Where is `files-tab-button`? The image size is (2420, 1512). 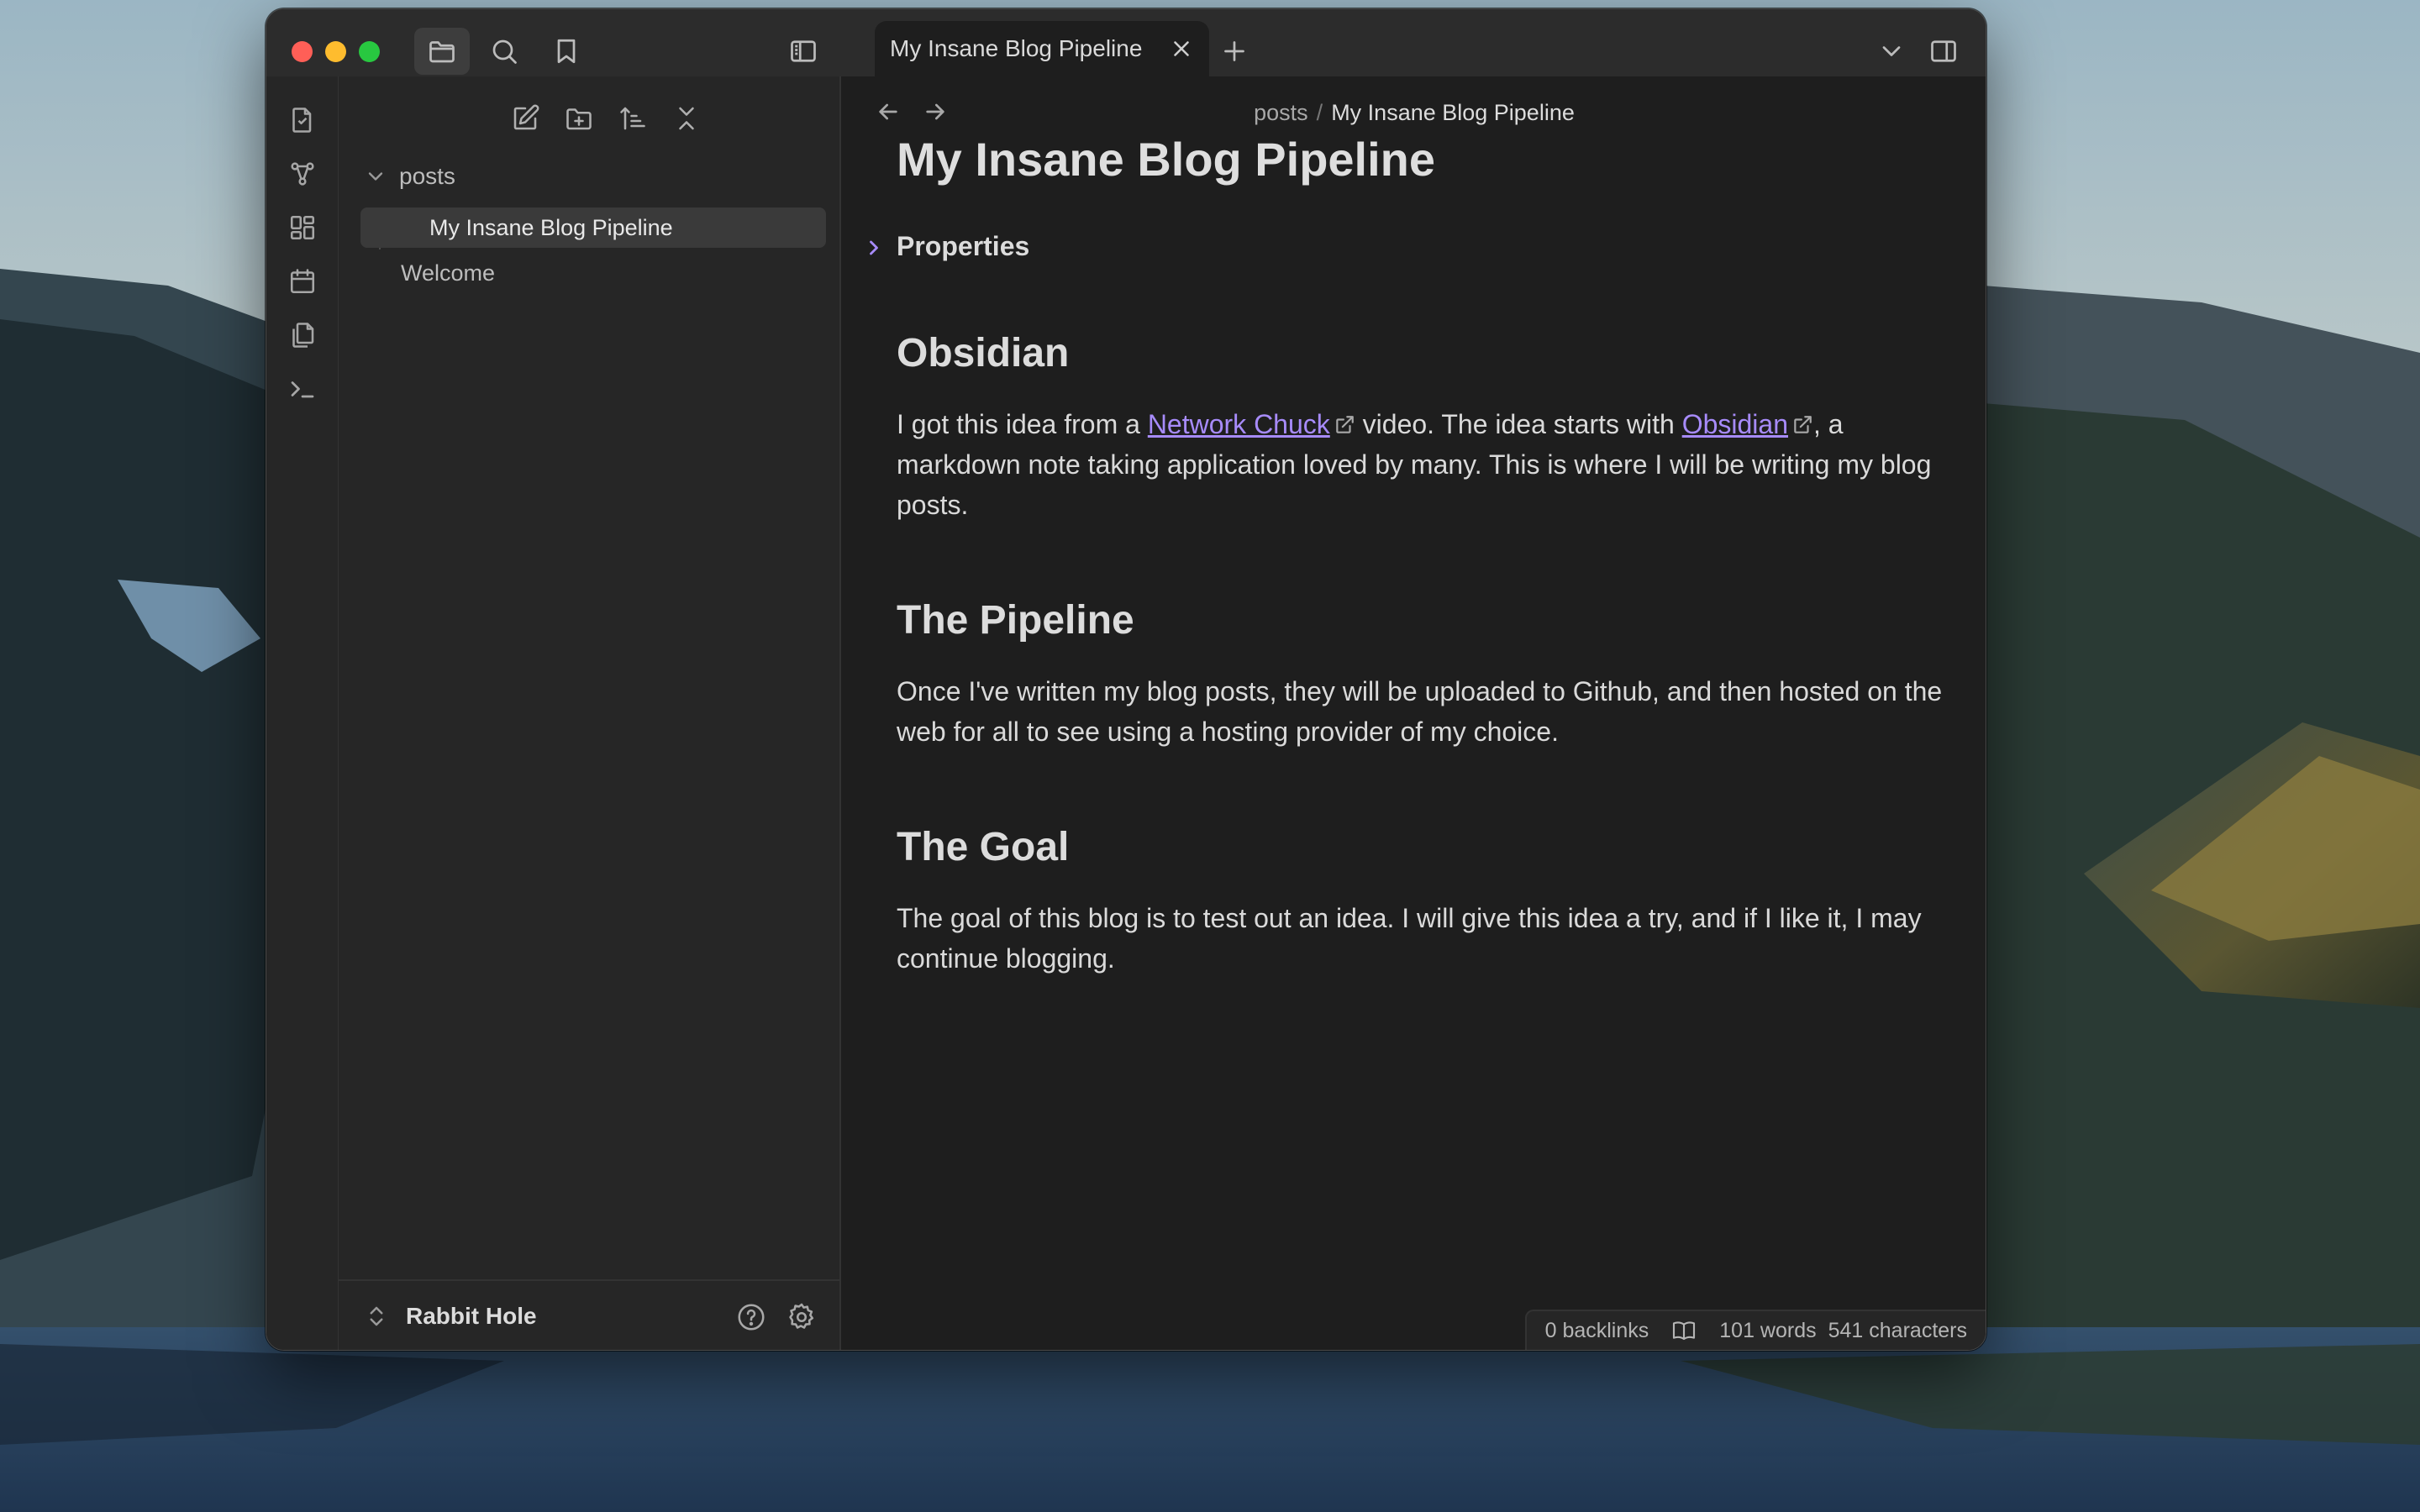
files-tab-button is located at coordinates (442, 51).